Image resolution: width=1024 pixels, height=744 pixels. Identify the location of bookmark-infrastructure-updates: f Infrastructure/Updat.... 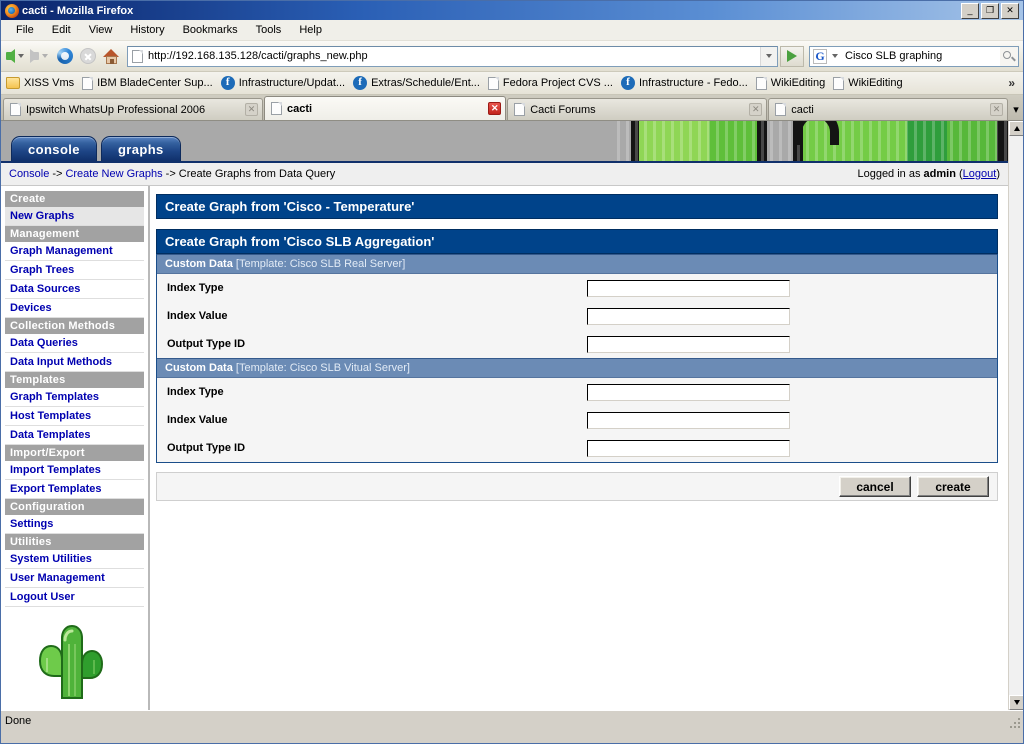
(284, 83).